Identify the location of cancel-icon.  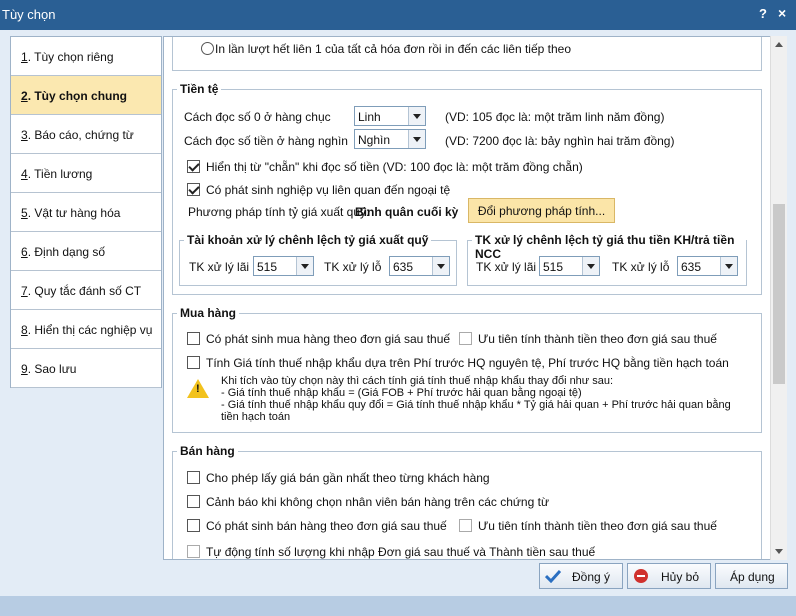
(641, 576).